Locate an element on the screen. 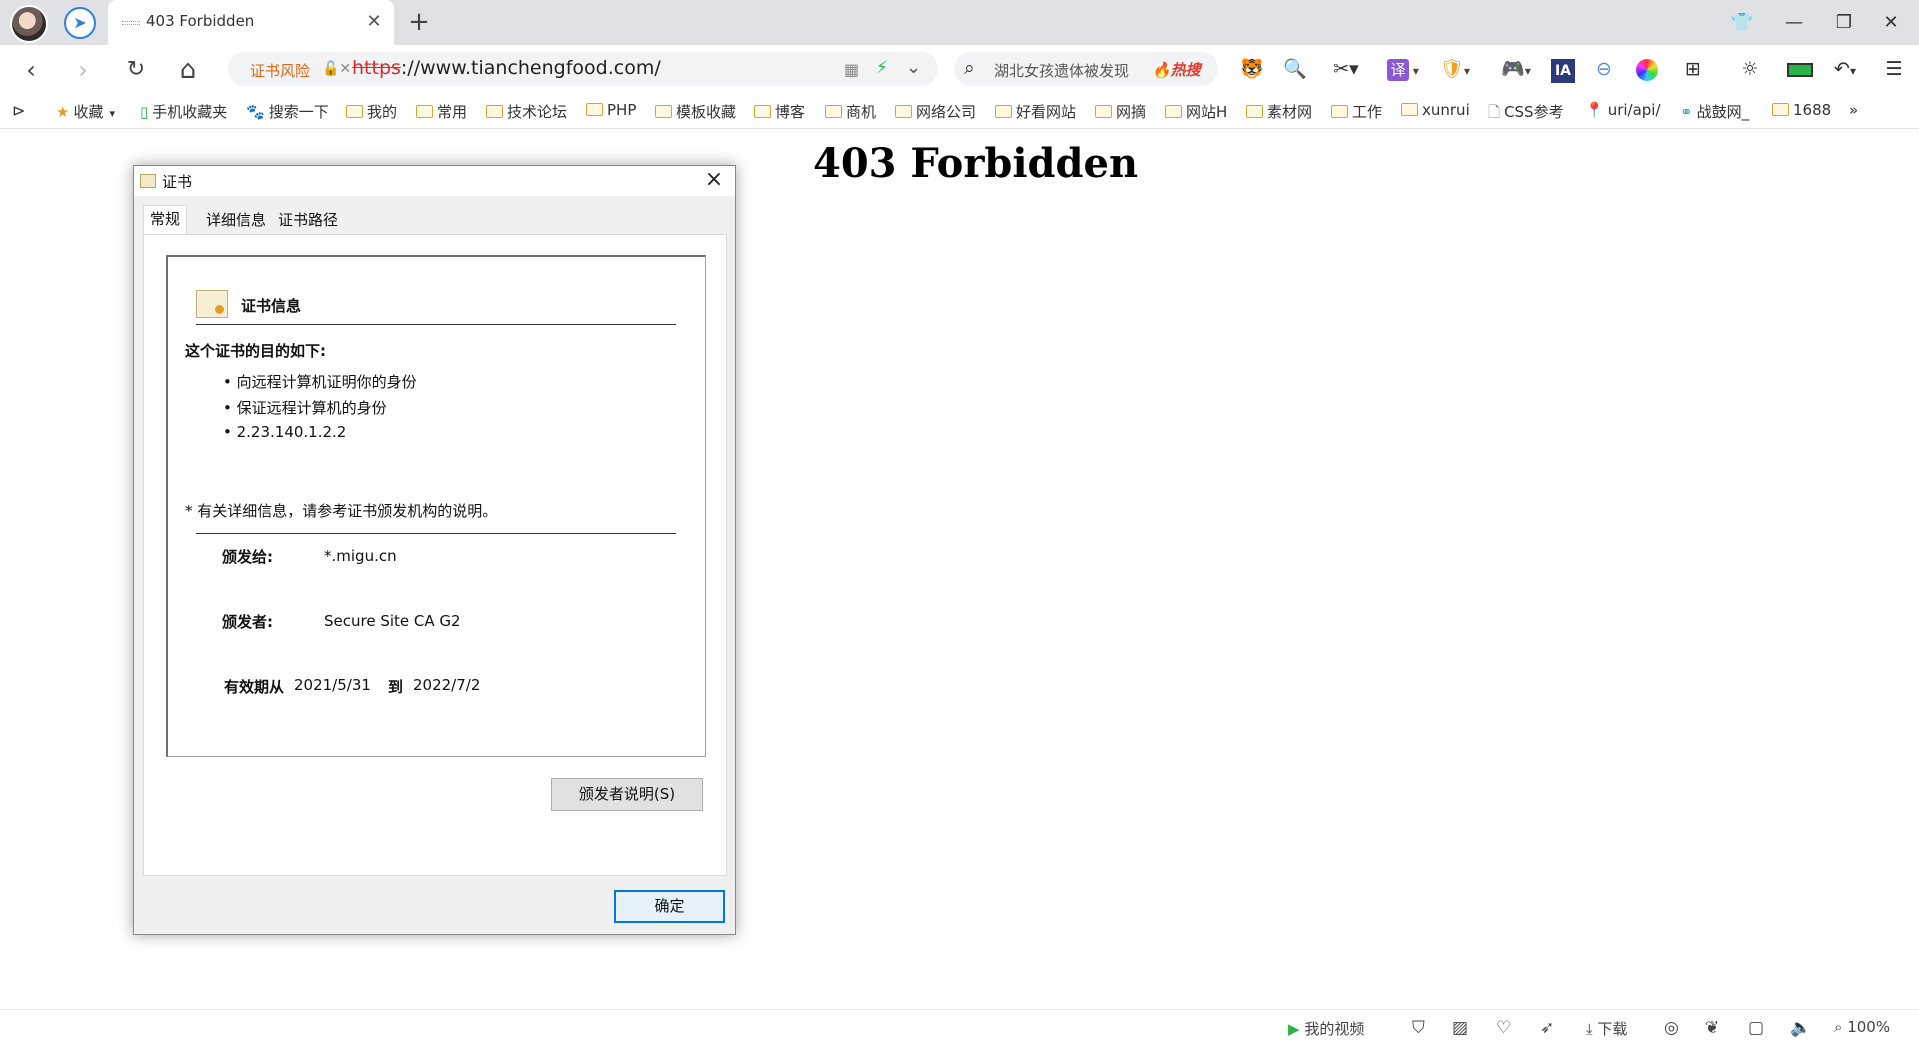 The height and width of the screenshot is (1044, 1919). details-note: * 有关详细信息，请参考证书颁发机构的说明。 is located at coordinates (341, 511).